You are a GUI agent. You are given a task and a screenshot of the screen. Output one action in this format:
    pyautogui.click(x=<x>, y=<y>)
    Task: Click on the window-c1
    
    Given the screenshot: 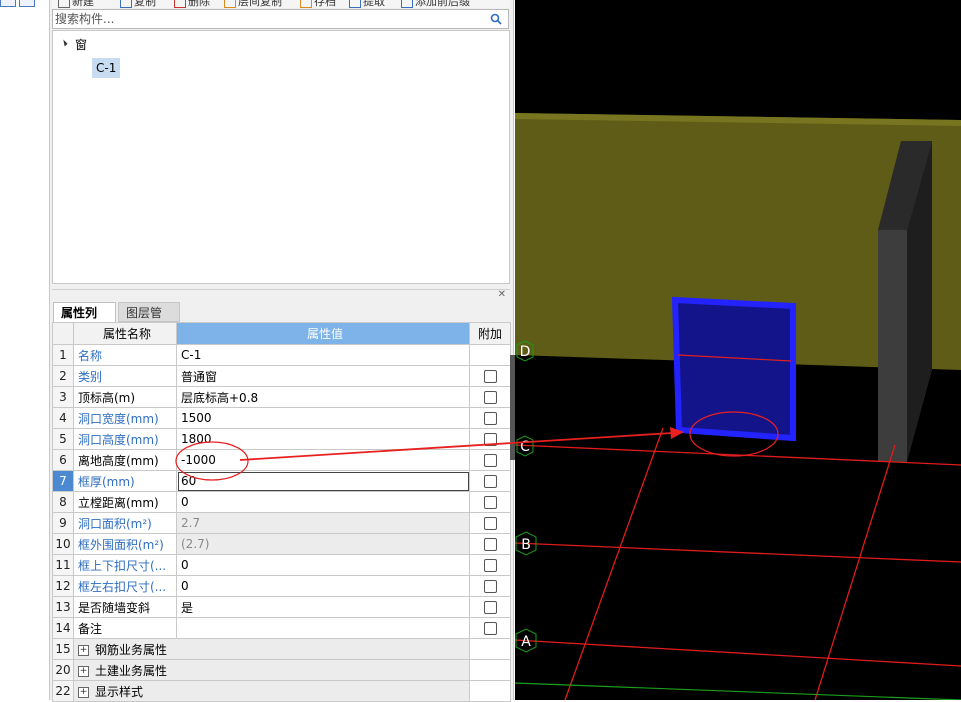 What is the action you would take?
    pyautogui.click(x=734, y=369)
    